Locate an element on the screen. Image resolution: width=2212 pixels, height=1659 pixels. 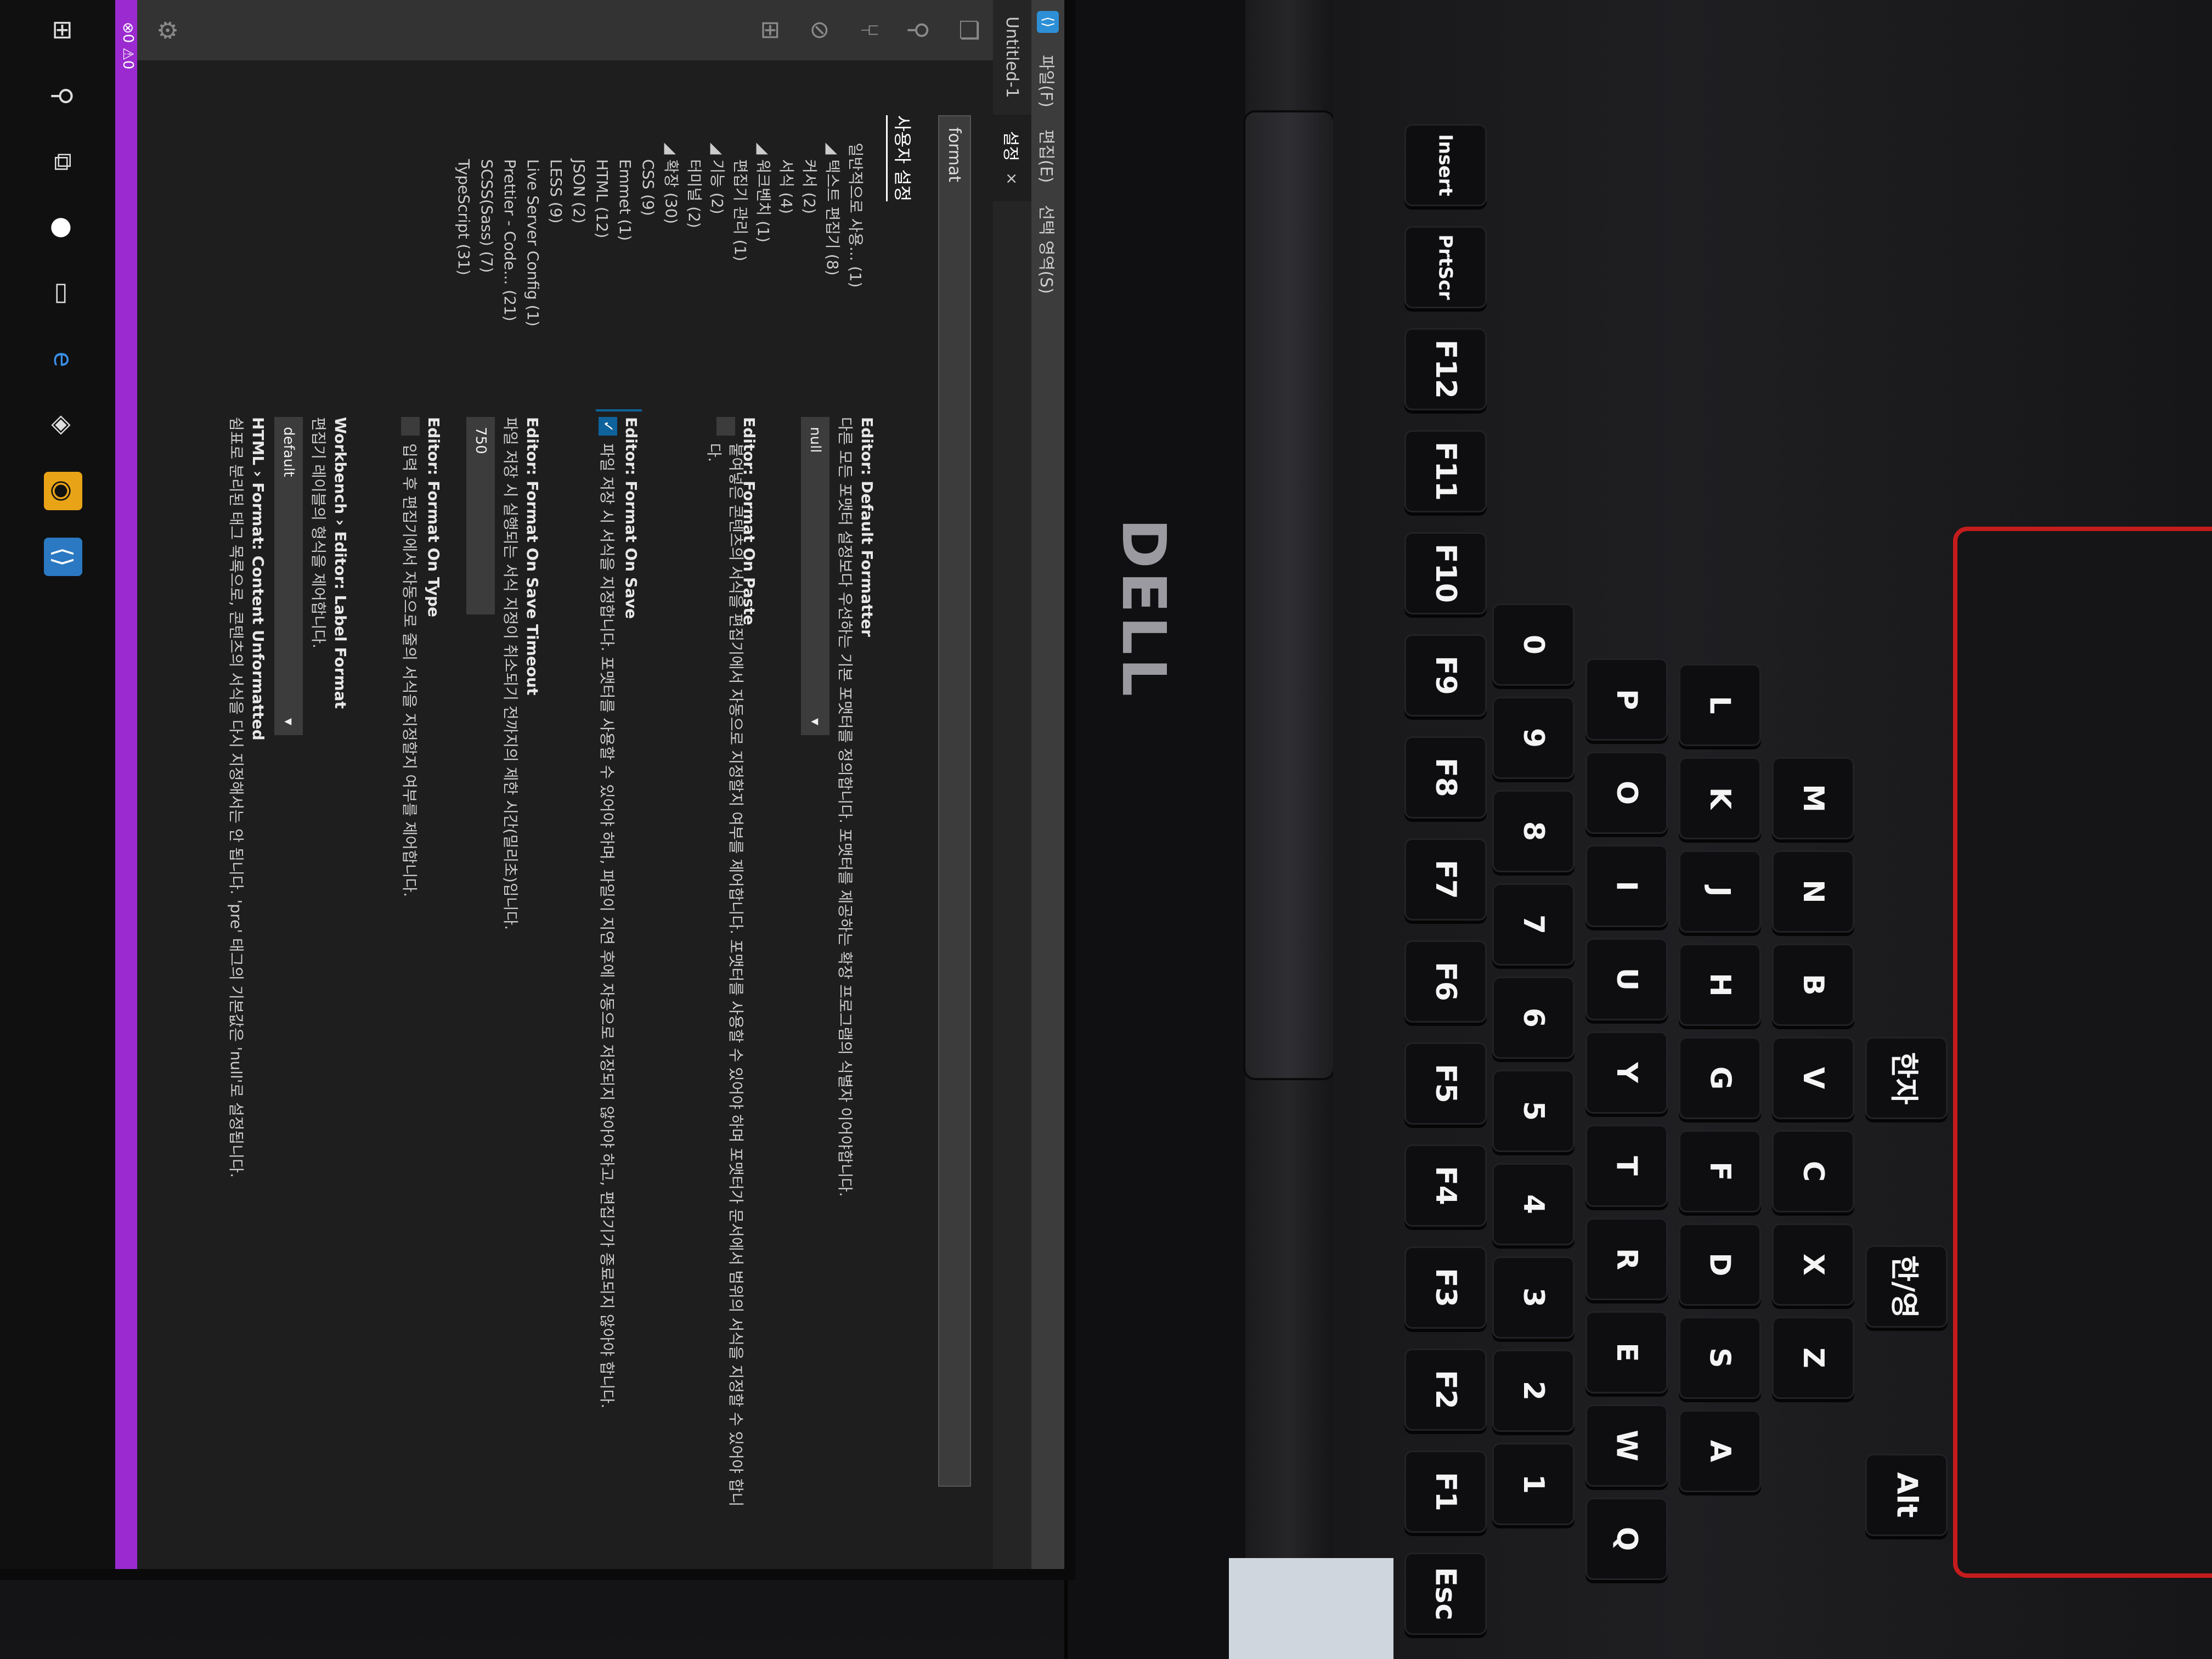
app-icon: ◉ is located at coordinates (63, 491).